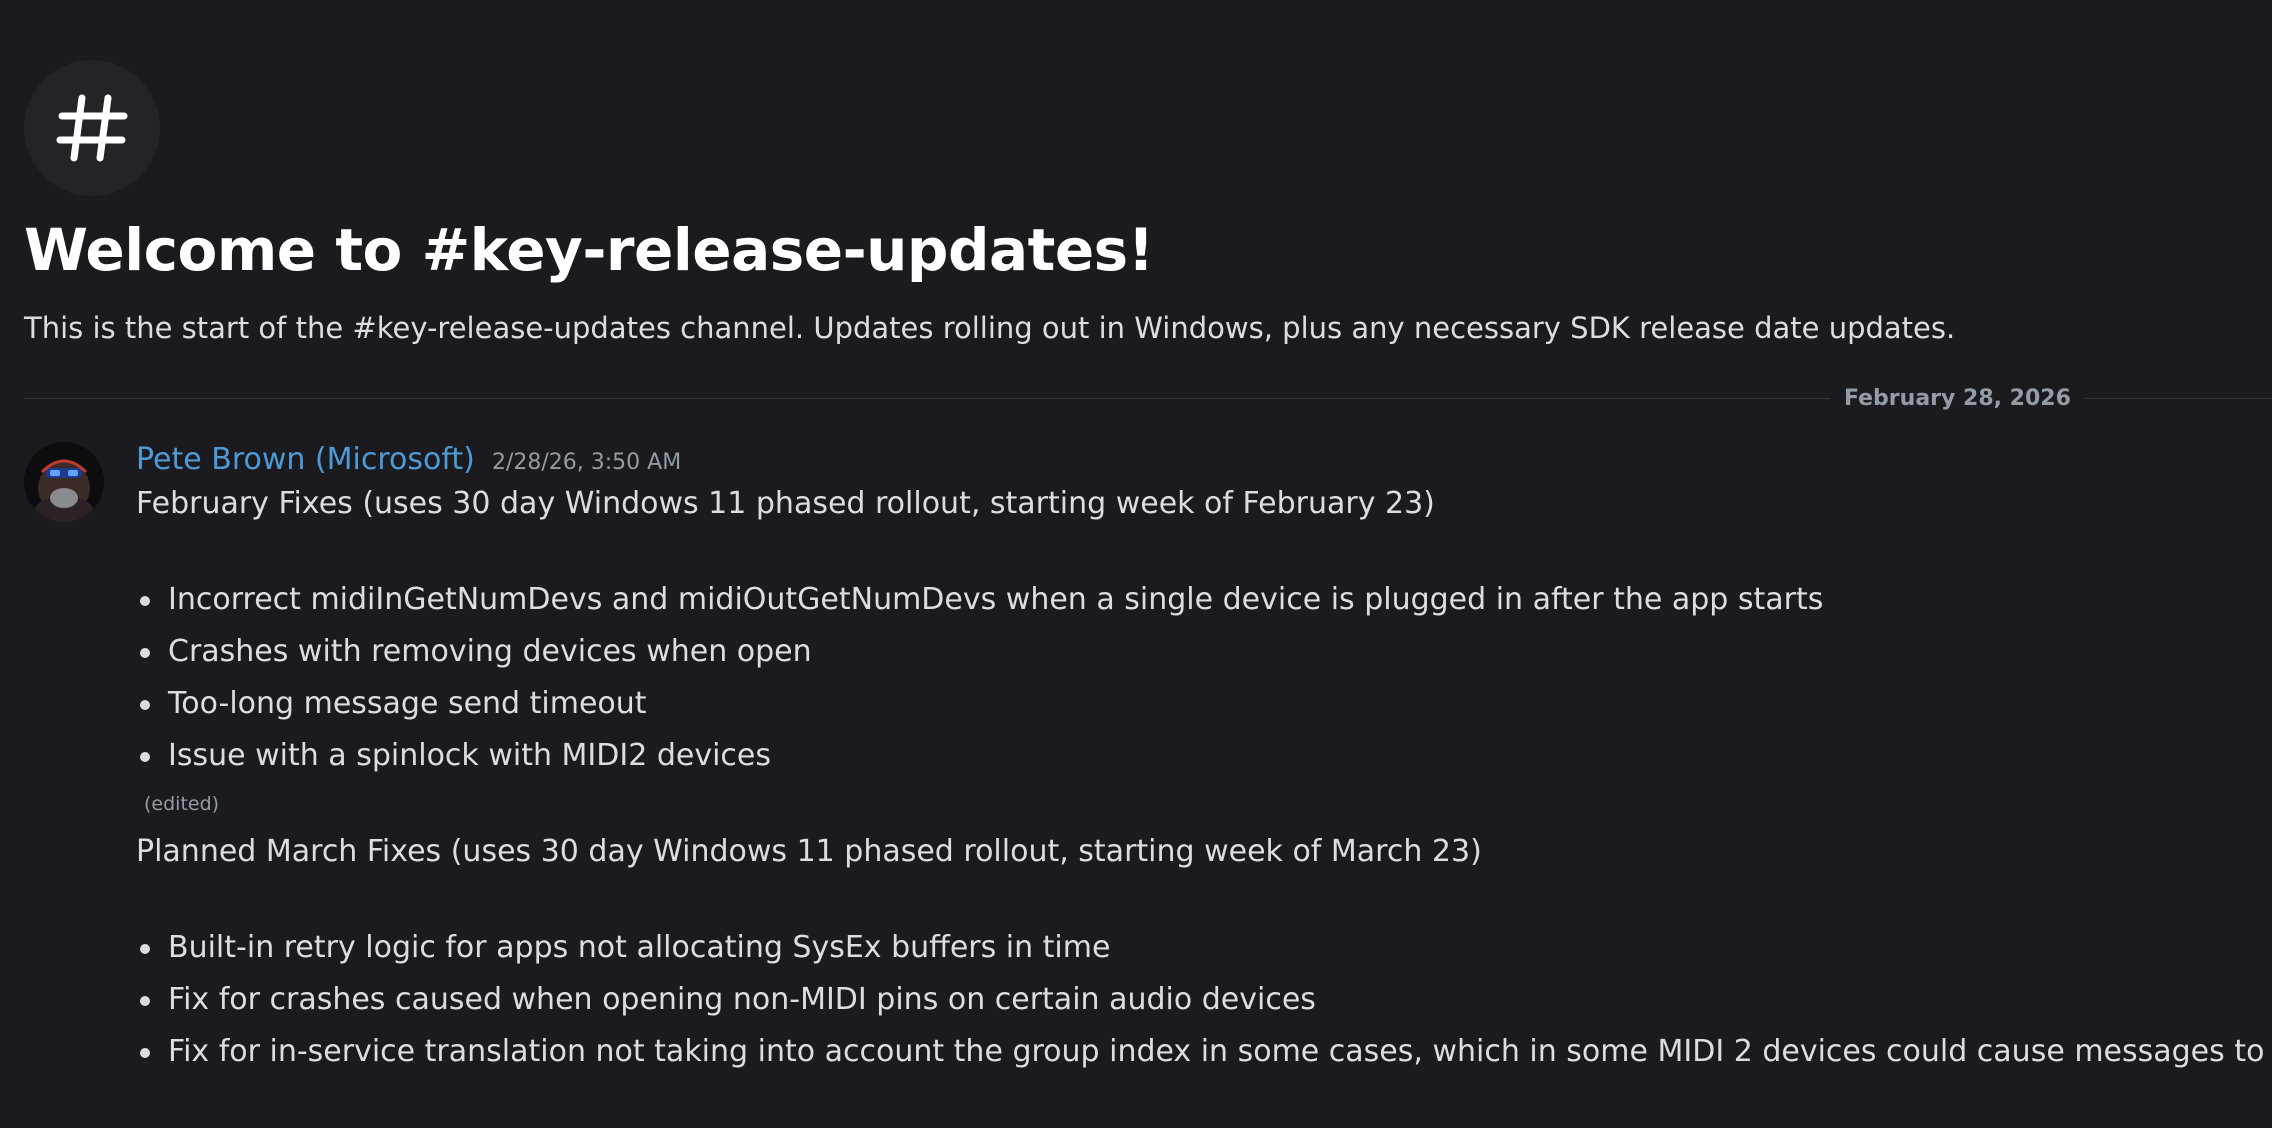  I want to click on list-item: Too-long message send timeout, so click(1186, 710).